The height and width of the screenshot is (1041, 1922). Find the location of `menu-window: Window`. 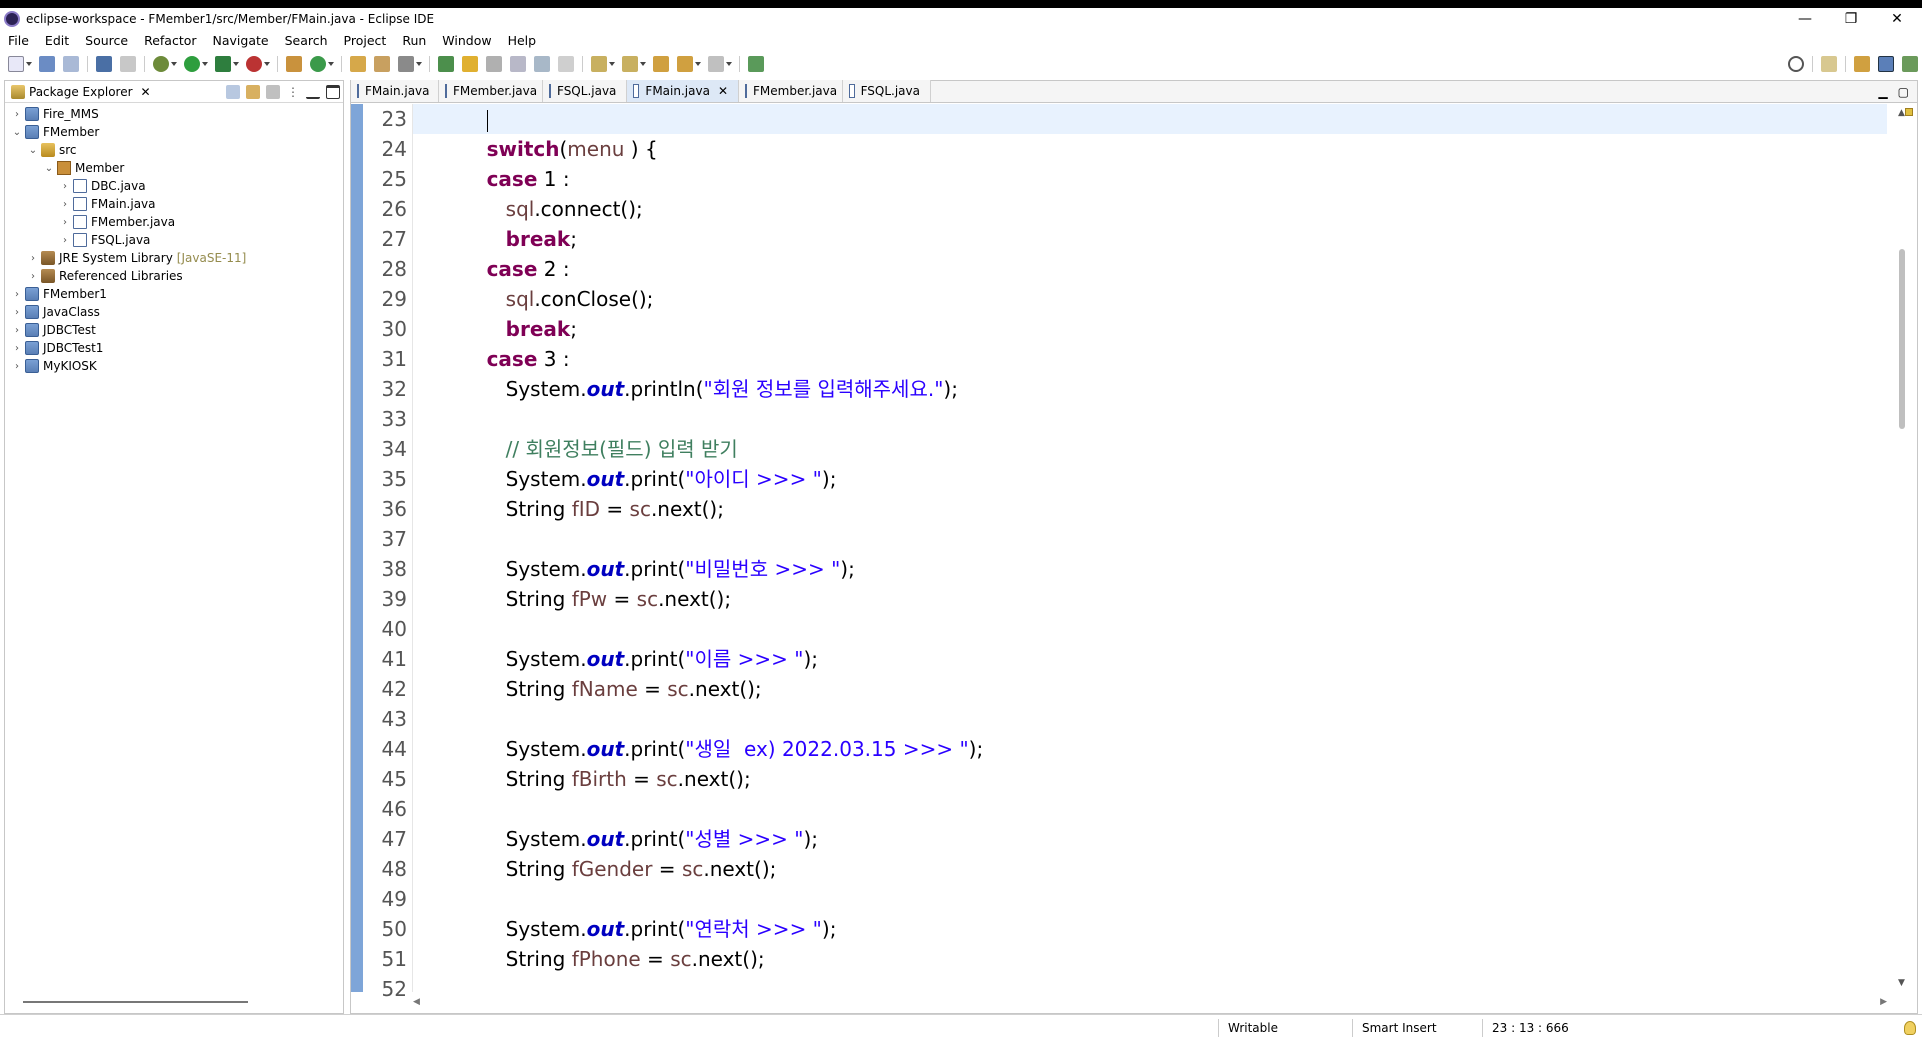

menu-window: Window is located at coordinates (466, 40).